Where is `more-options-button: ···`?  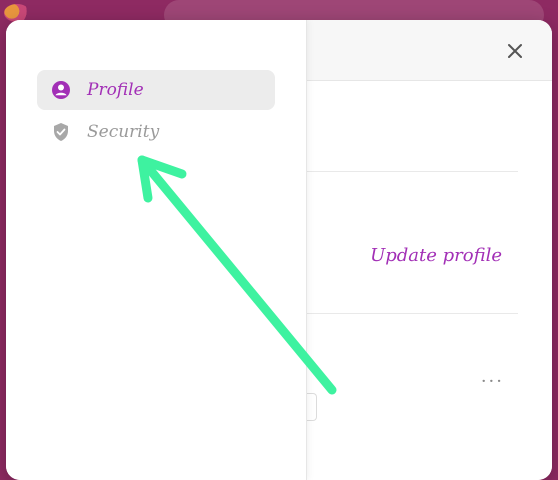
more-options-button: ··· is located at coordinates (492, 381).